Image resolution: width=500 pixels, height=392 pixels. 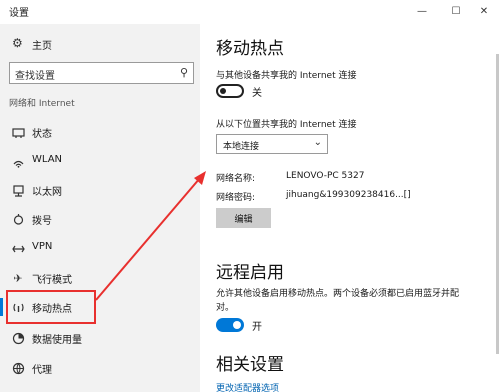 I want to click on edit-button: 编辑, so click(x=243, y=218).